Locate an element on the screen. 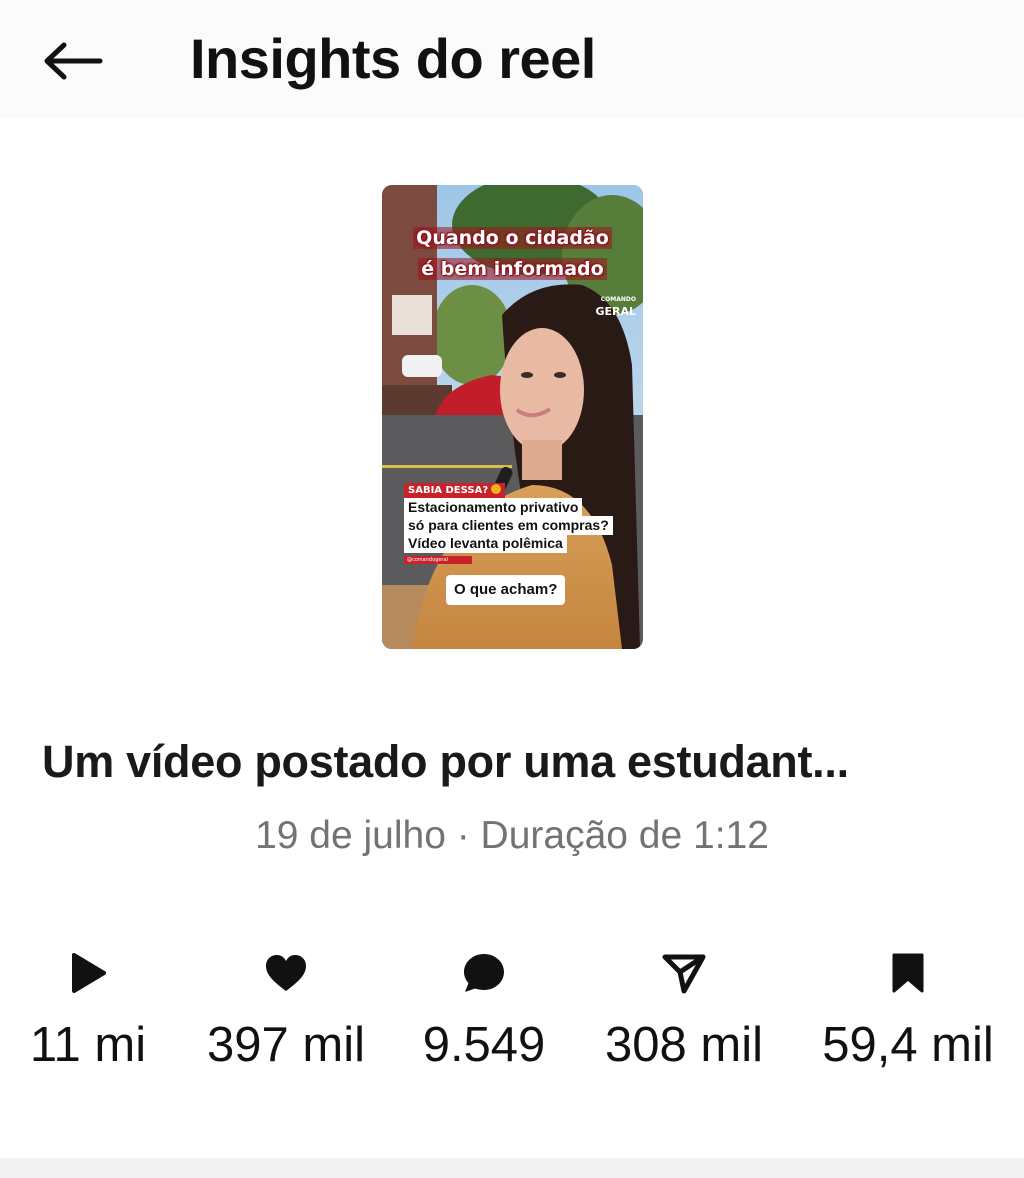 This screenshot has width=1024, height=1178. thumbnail-tag-label: SABIA DESSA? is located at coordinates (448, 490).